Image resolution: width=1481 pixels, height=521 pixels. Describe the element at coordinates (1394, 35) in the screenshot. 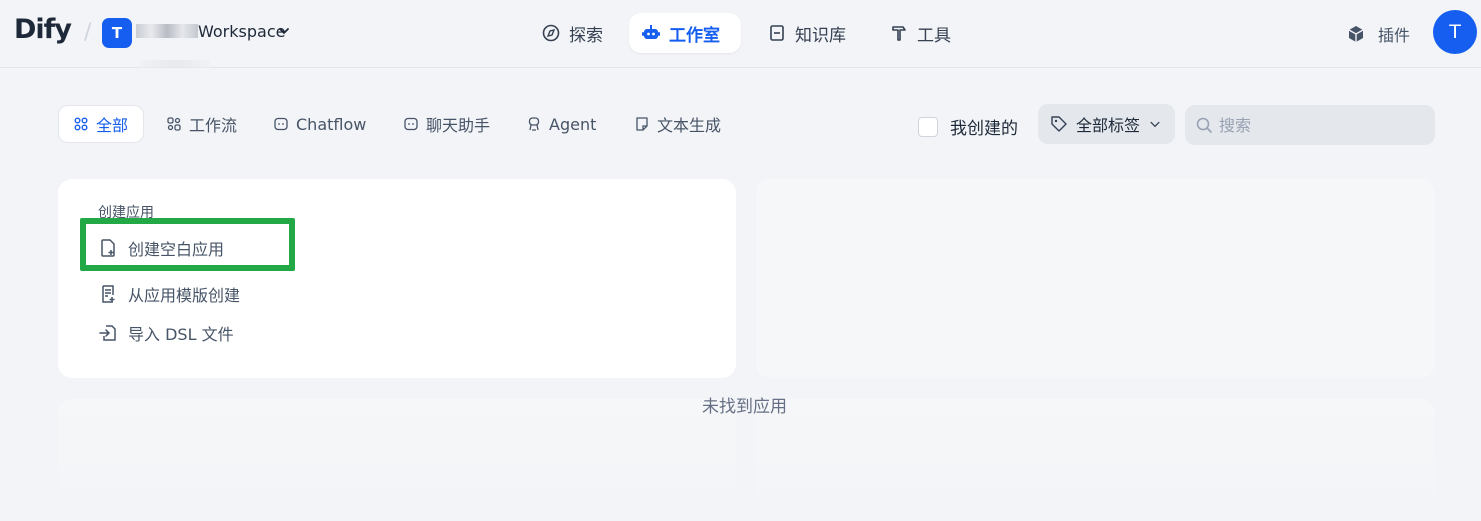

I see `plugins-label: 插件` at that location.